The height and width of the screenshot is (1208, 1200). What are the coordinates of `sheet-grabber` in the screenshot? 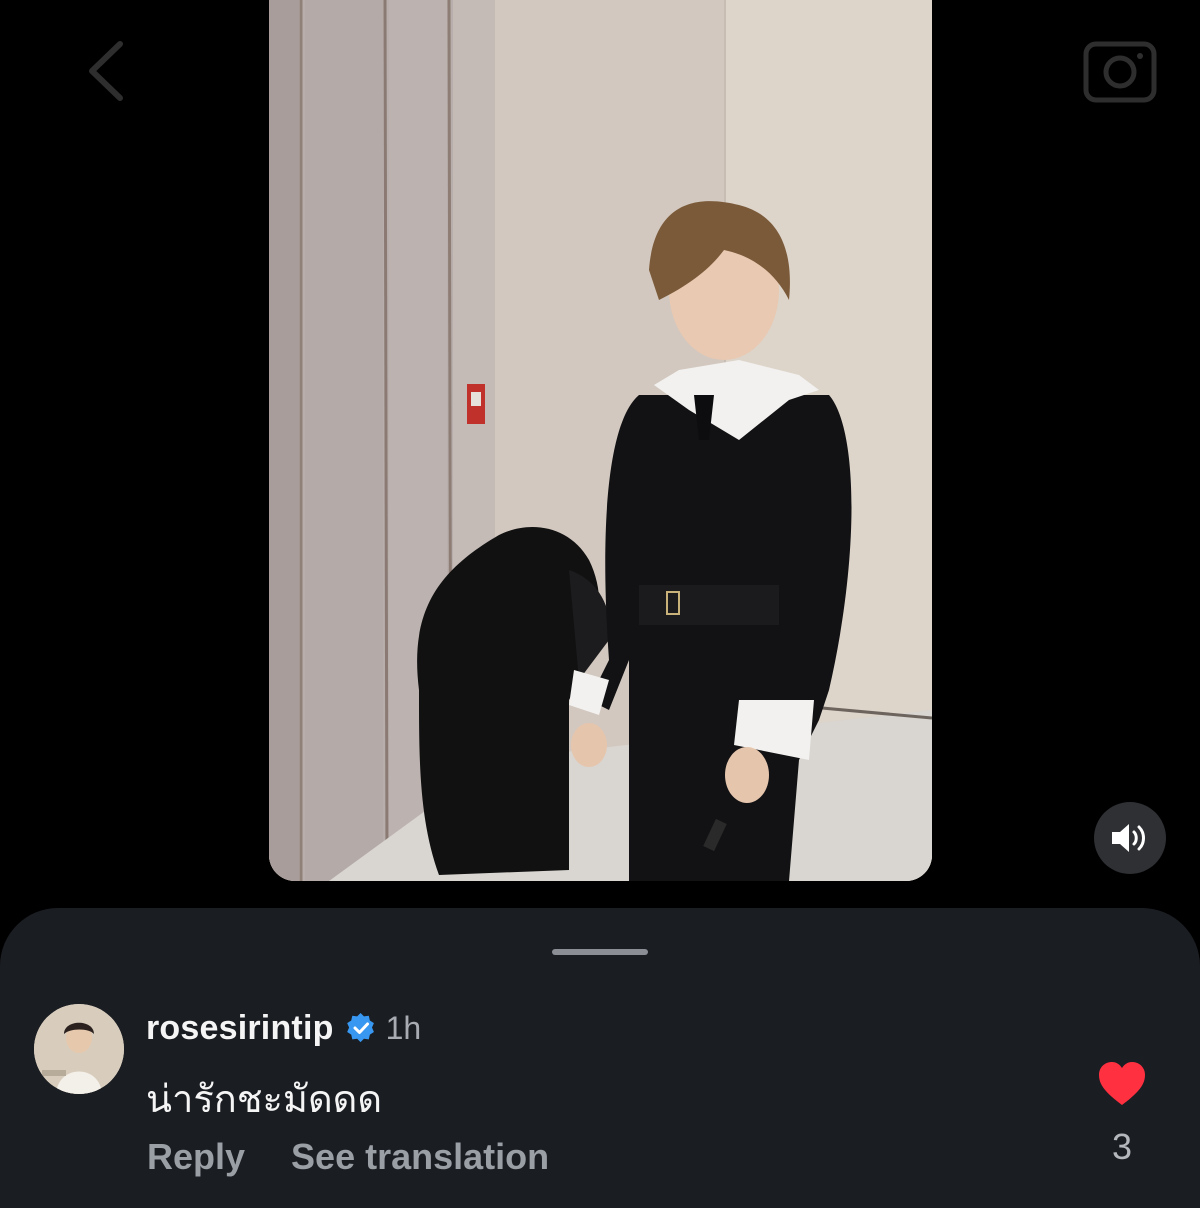 It's located at (600, 952).